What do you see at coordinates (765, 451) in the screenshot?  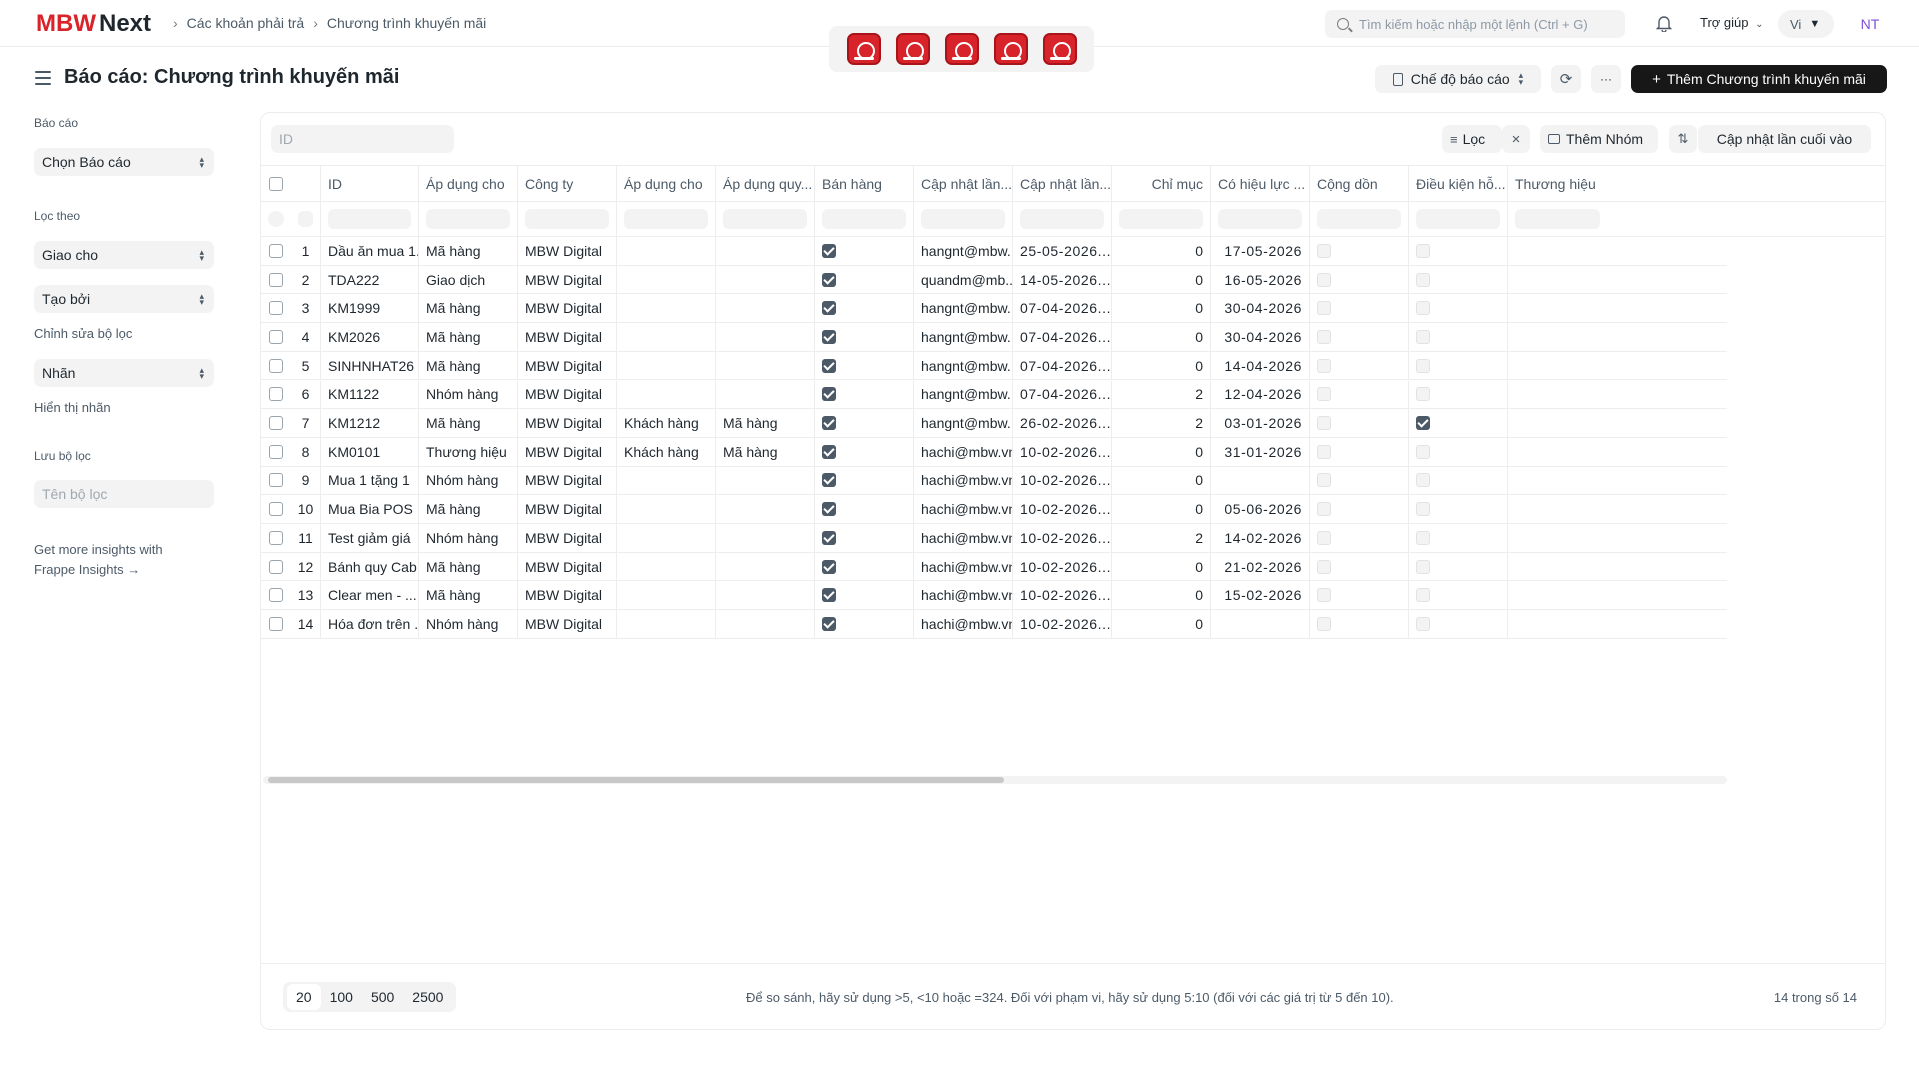 I see `cell-apply-rule: Mã hàng` at bounding box center [765, 451].